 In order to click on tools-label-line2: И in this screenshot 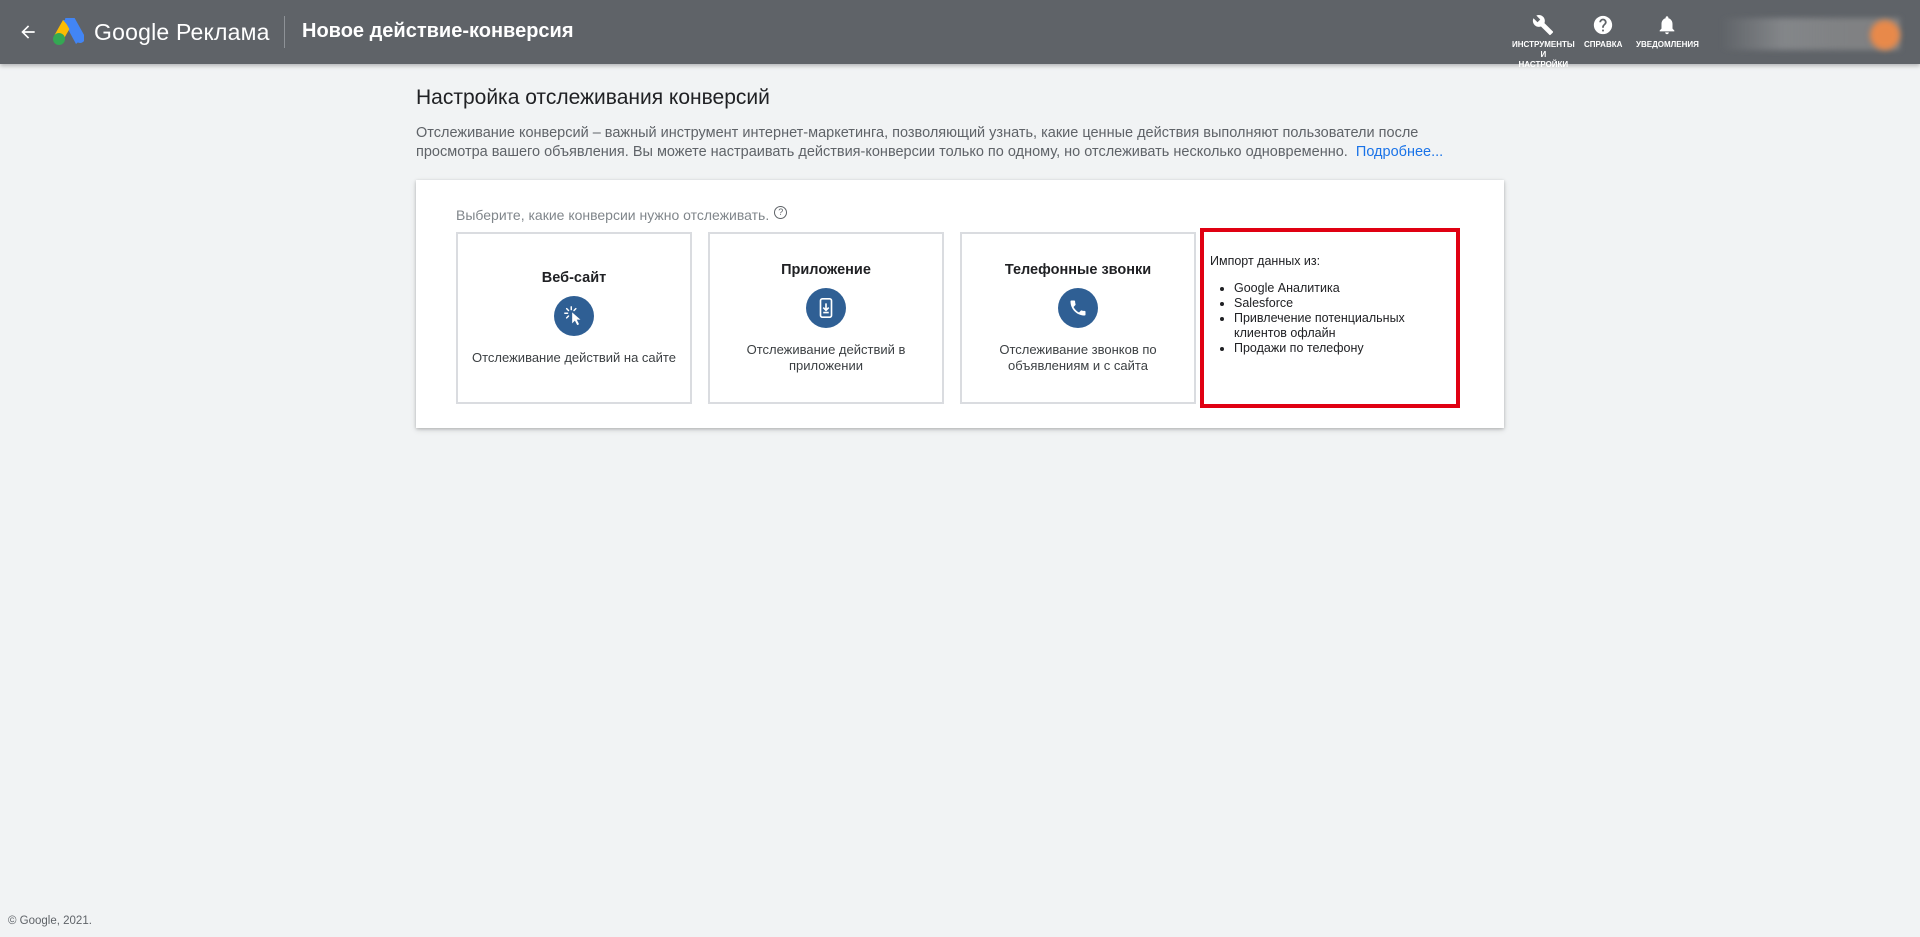, I will do `click(1543, 54)`.